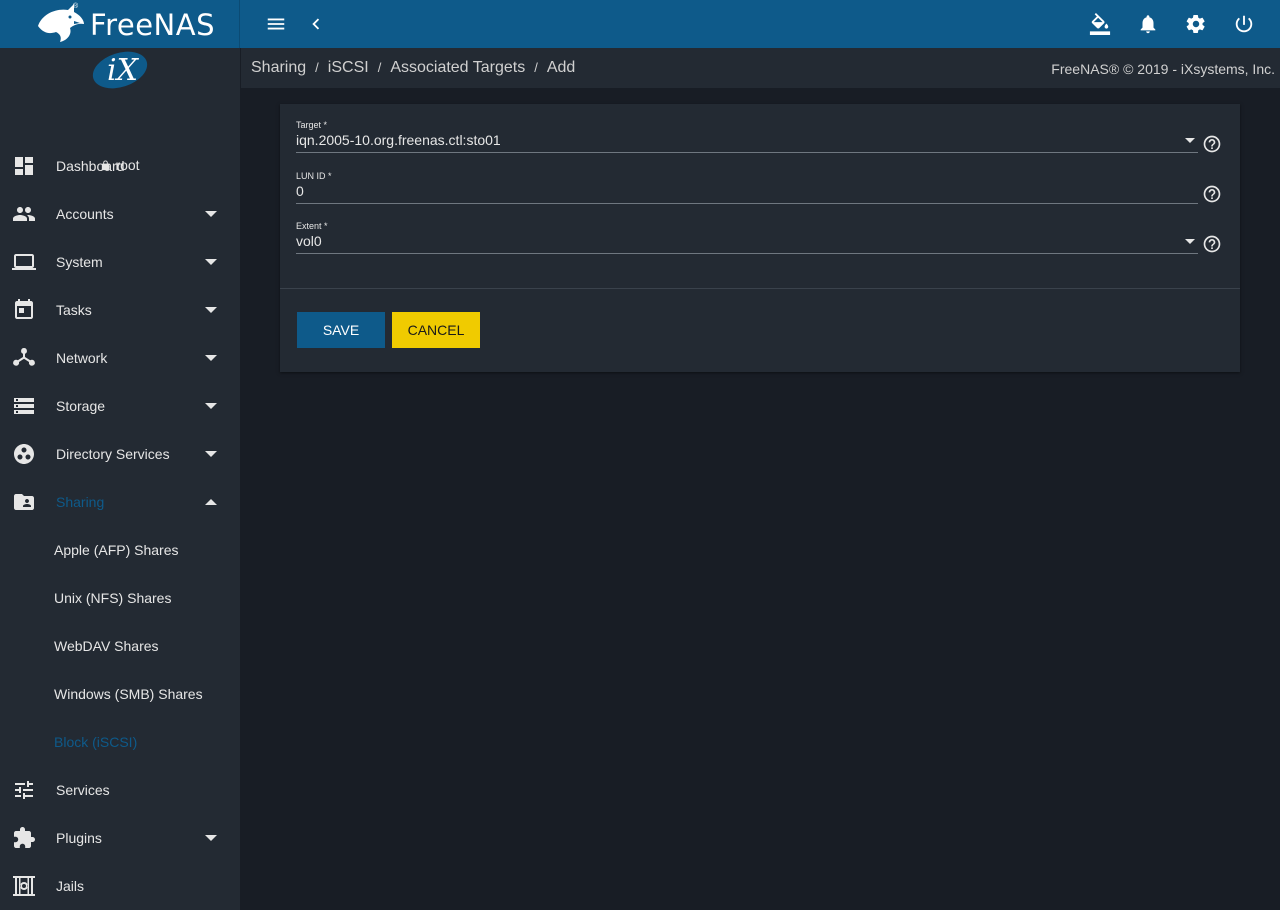 This screenshot has width=1280, height=910. I want to click on sidebar-item-label: Network, so click(82, 358).